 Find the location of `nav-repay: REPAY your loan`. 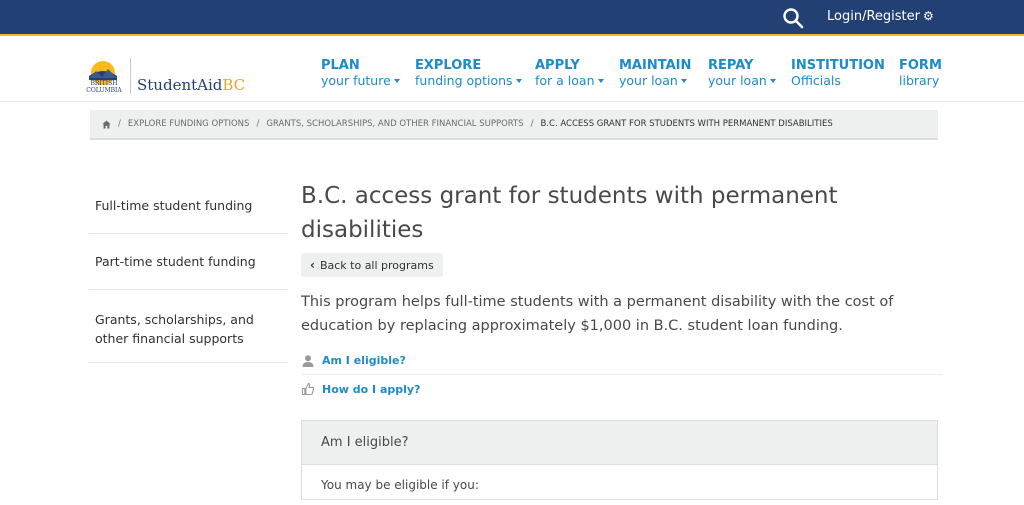

nav-repay: REPAY your loan is located at coordinates (742, 73).